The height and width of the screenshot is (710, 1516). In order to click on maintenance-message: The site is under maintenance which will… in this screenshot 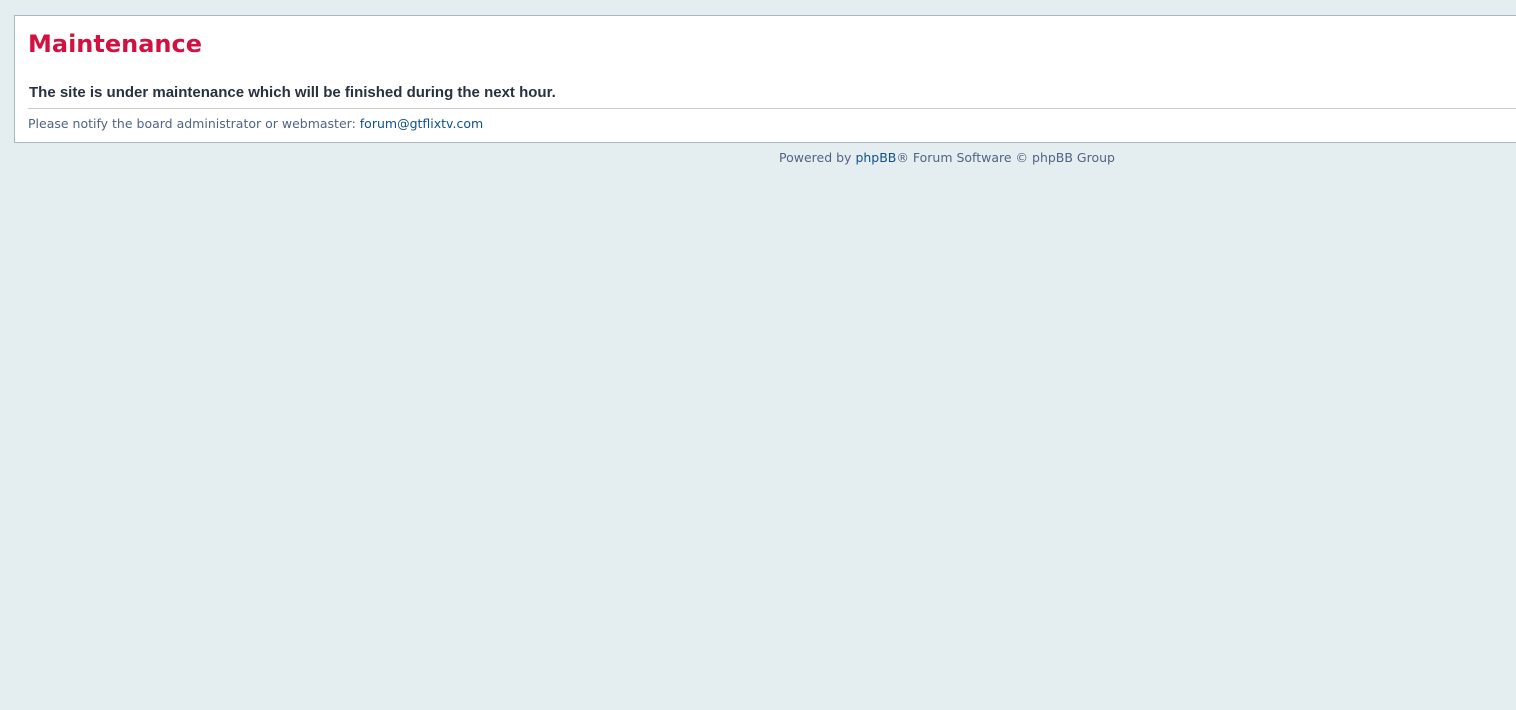, I will do `click(292, 92)`.